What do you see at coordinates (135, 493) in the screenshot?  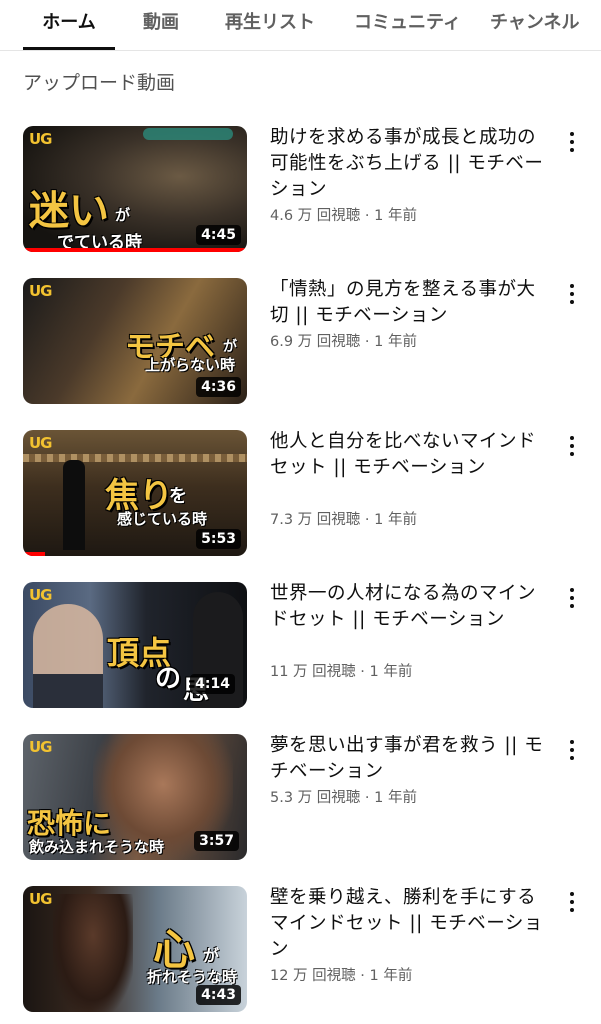 I see `video-thumbnail: UG 焦り を 感じている時 5:53` at bounding box center [135, 493].